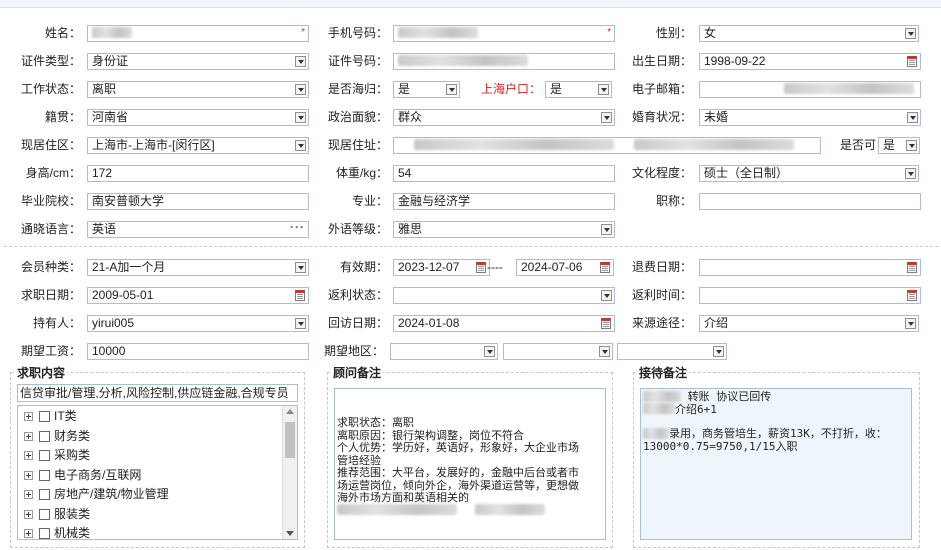 The width and height of the screenshot is (941, 550). What do you see at coordinates (198, 61) in the screenshot?
I see `id-type-select: 身份证` at bounding box center [198, 61].